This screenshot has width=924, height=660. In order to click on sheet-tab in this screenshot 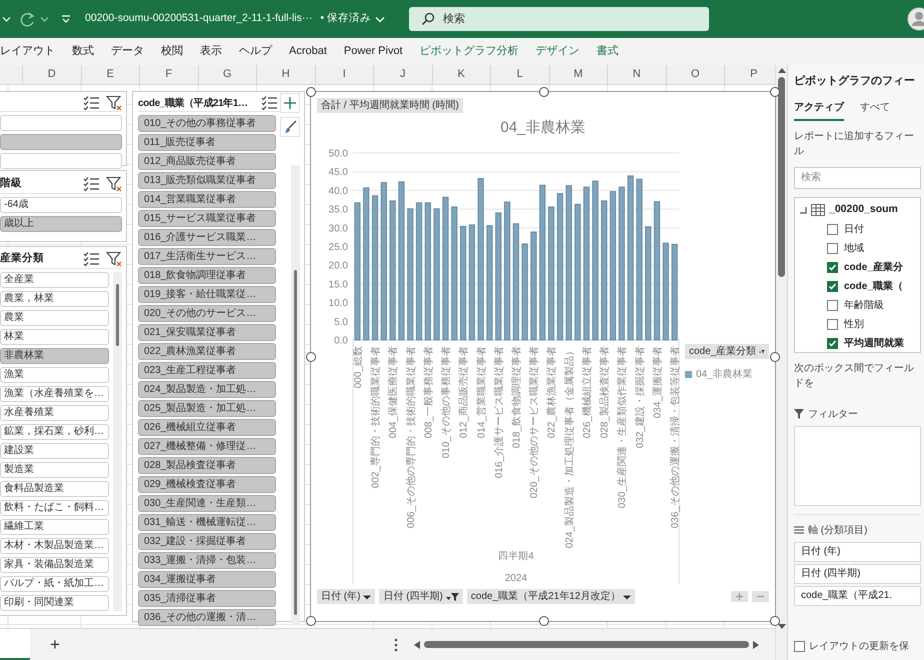, I will do `click(15, 644)`.